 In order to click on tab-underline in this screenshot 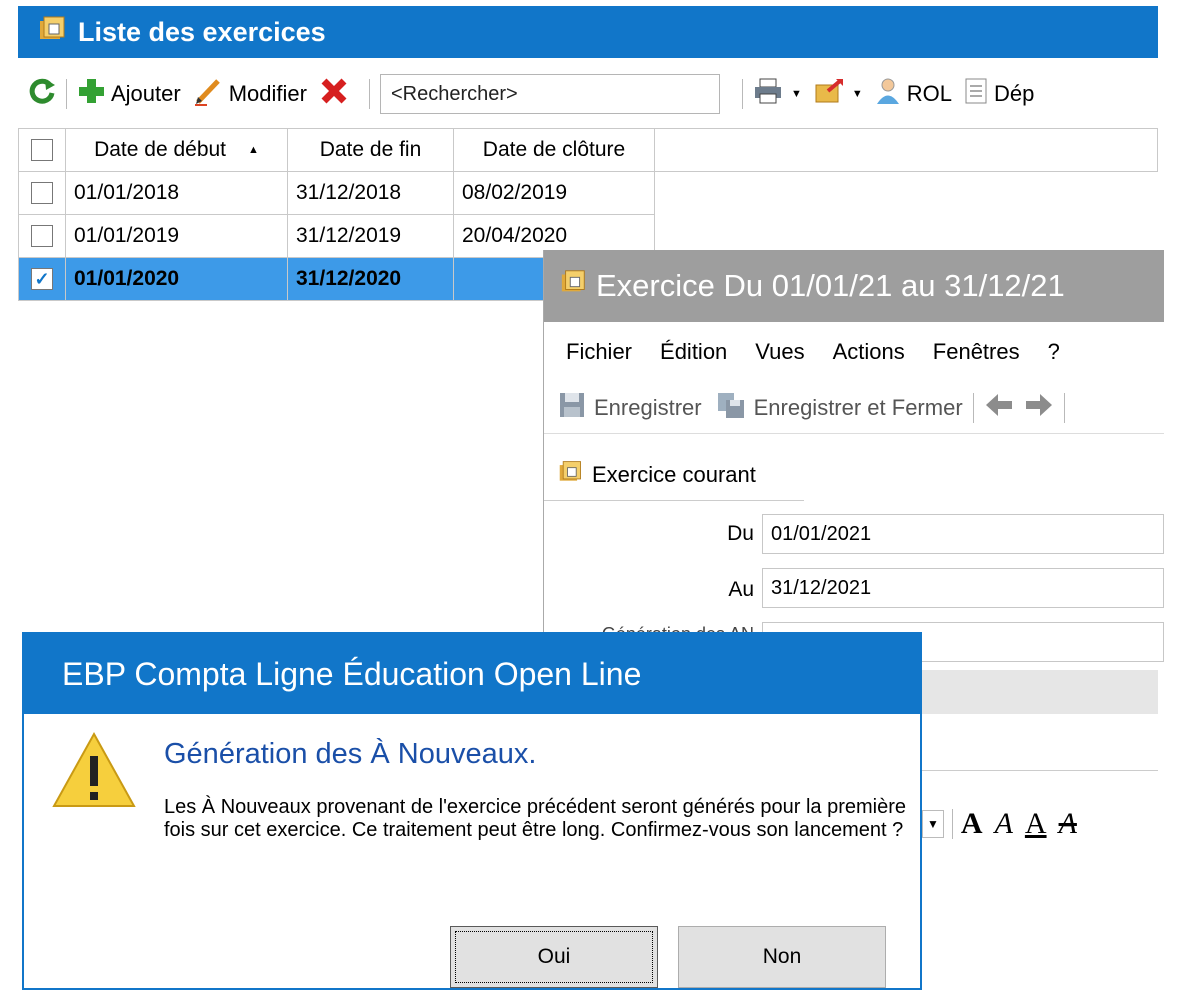, I will do `click(674, 500)`.